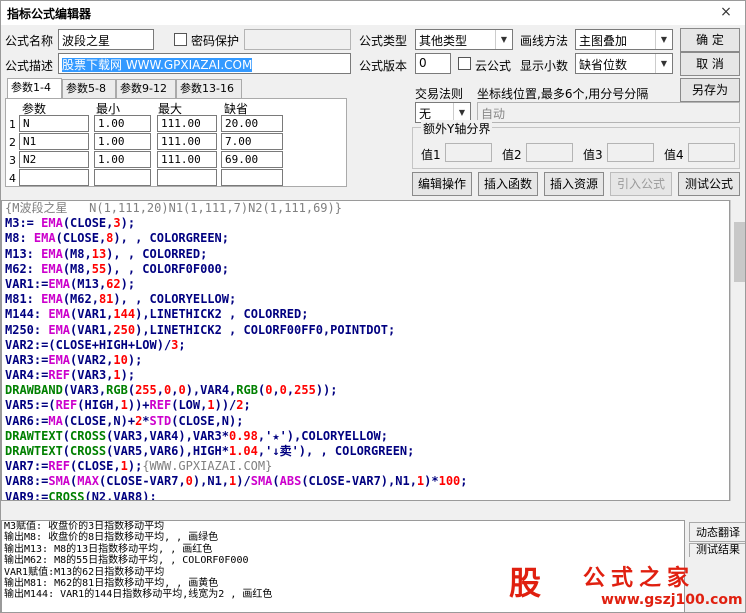 This screenshot has height=613, width=746. Describe the element at coordinates (180, 39) in the screenshot. I see `password-checkbox` at that location.